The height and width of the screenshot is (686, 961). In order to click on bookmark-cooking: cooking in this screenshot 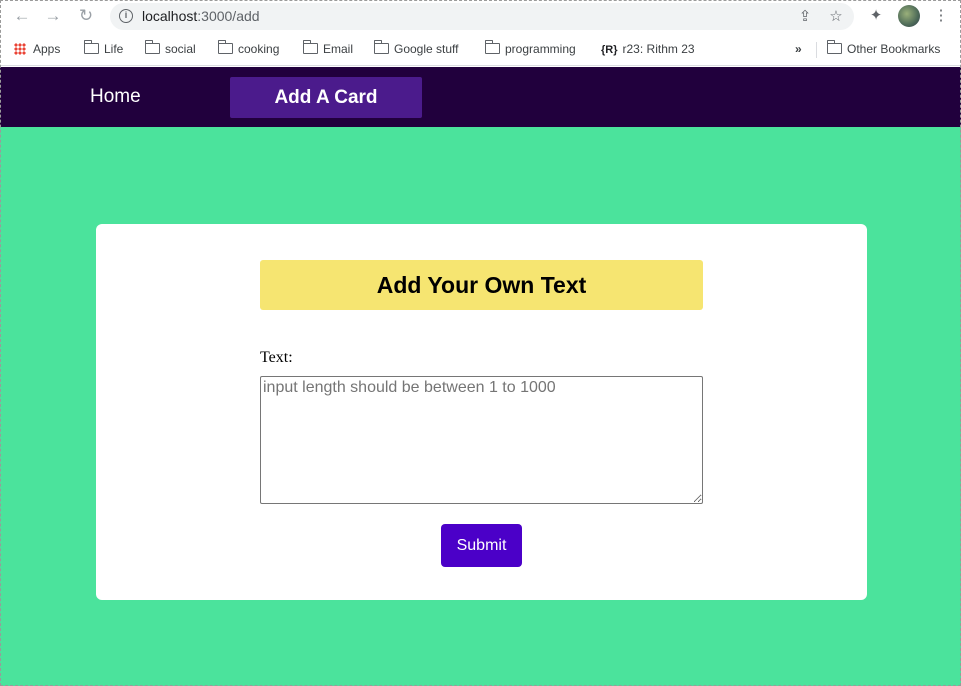, I will do `click(248, 49)`.